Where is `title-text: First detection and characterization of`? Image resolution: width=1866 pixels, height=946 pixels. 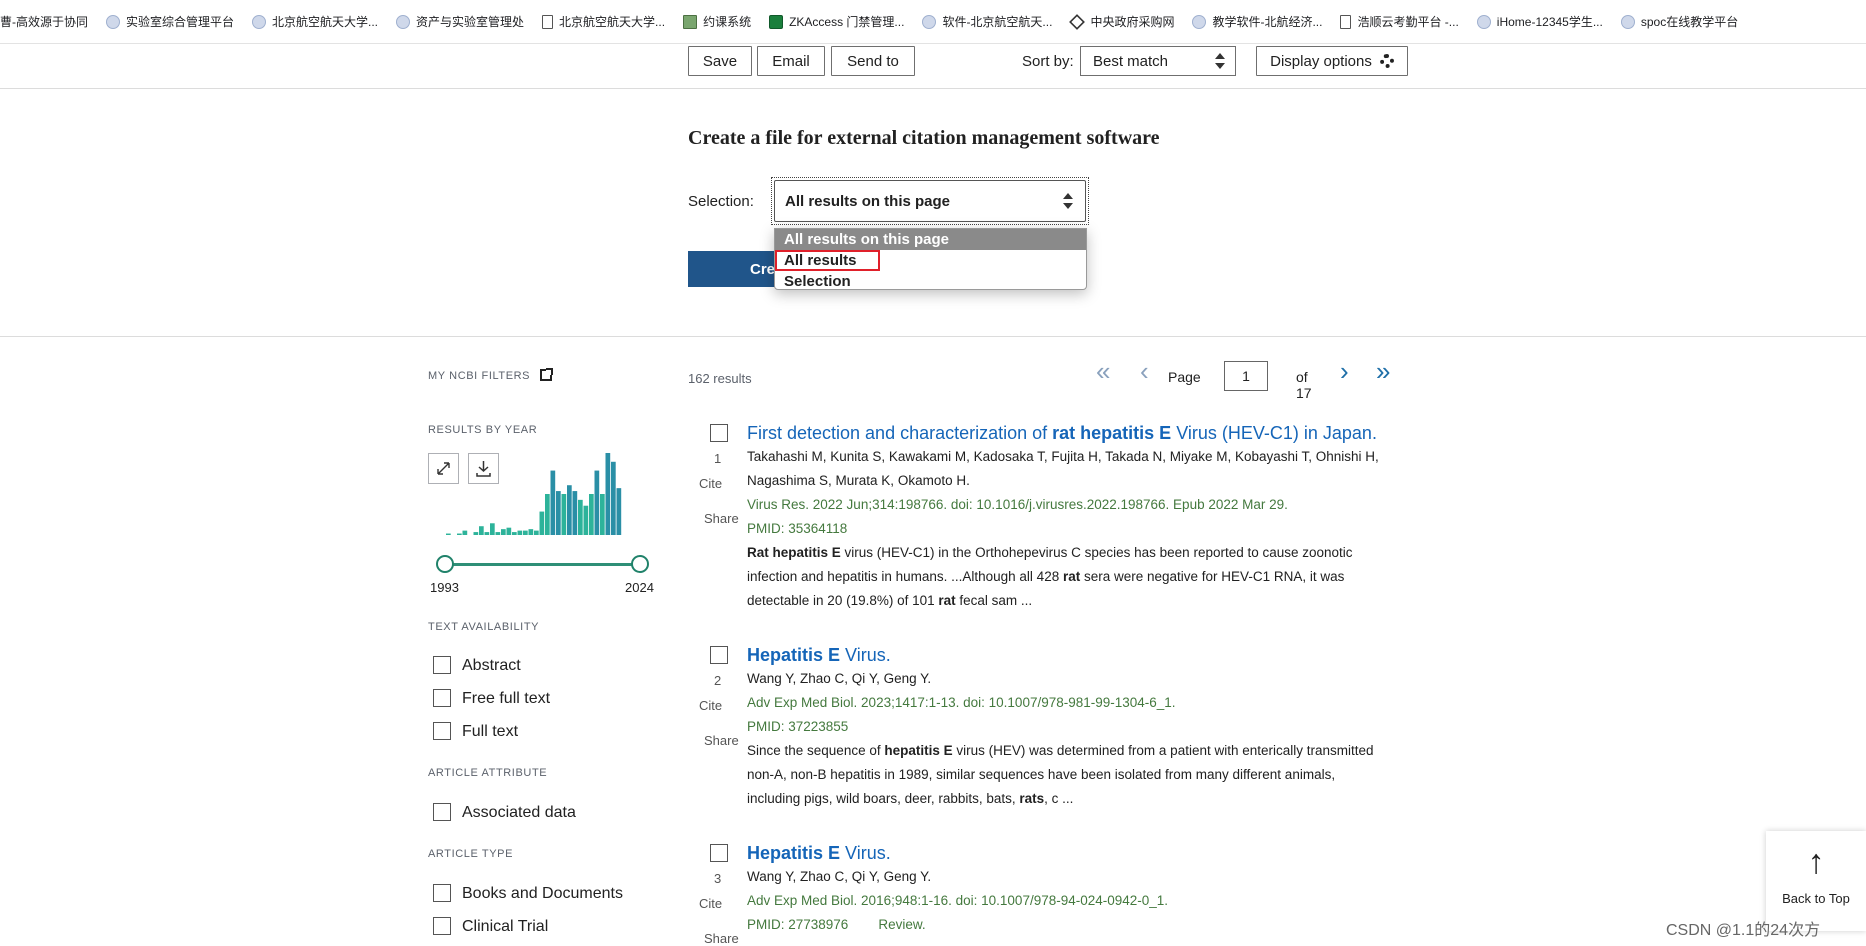 title-text: First detection and characterization of is located at coordinates (900, 433).